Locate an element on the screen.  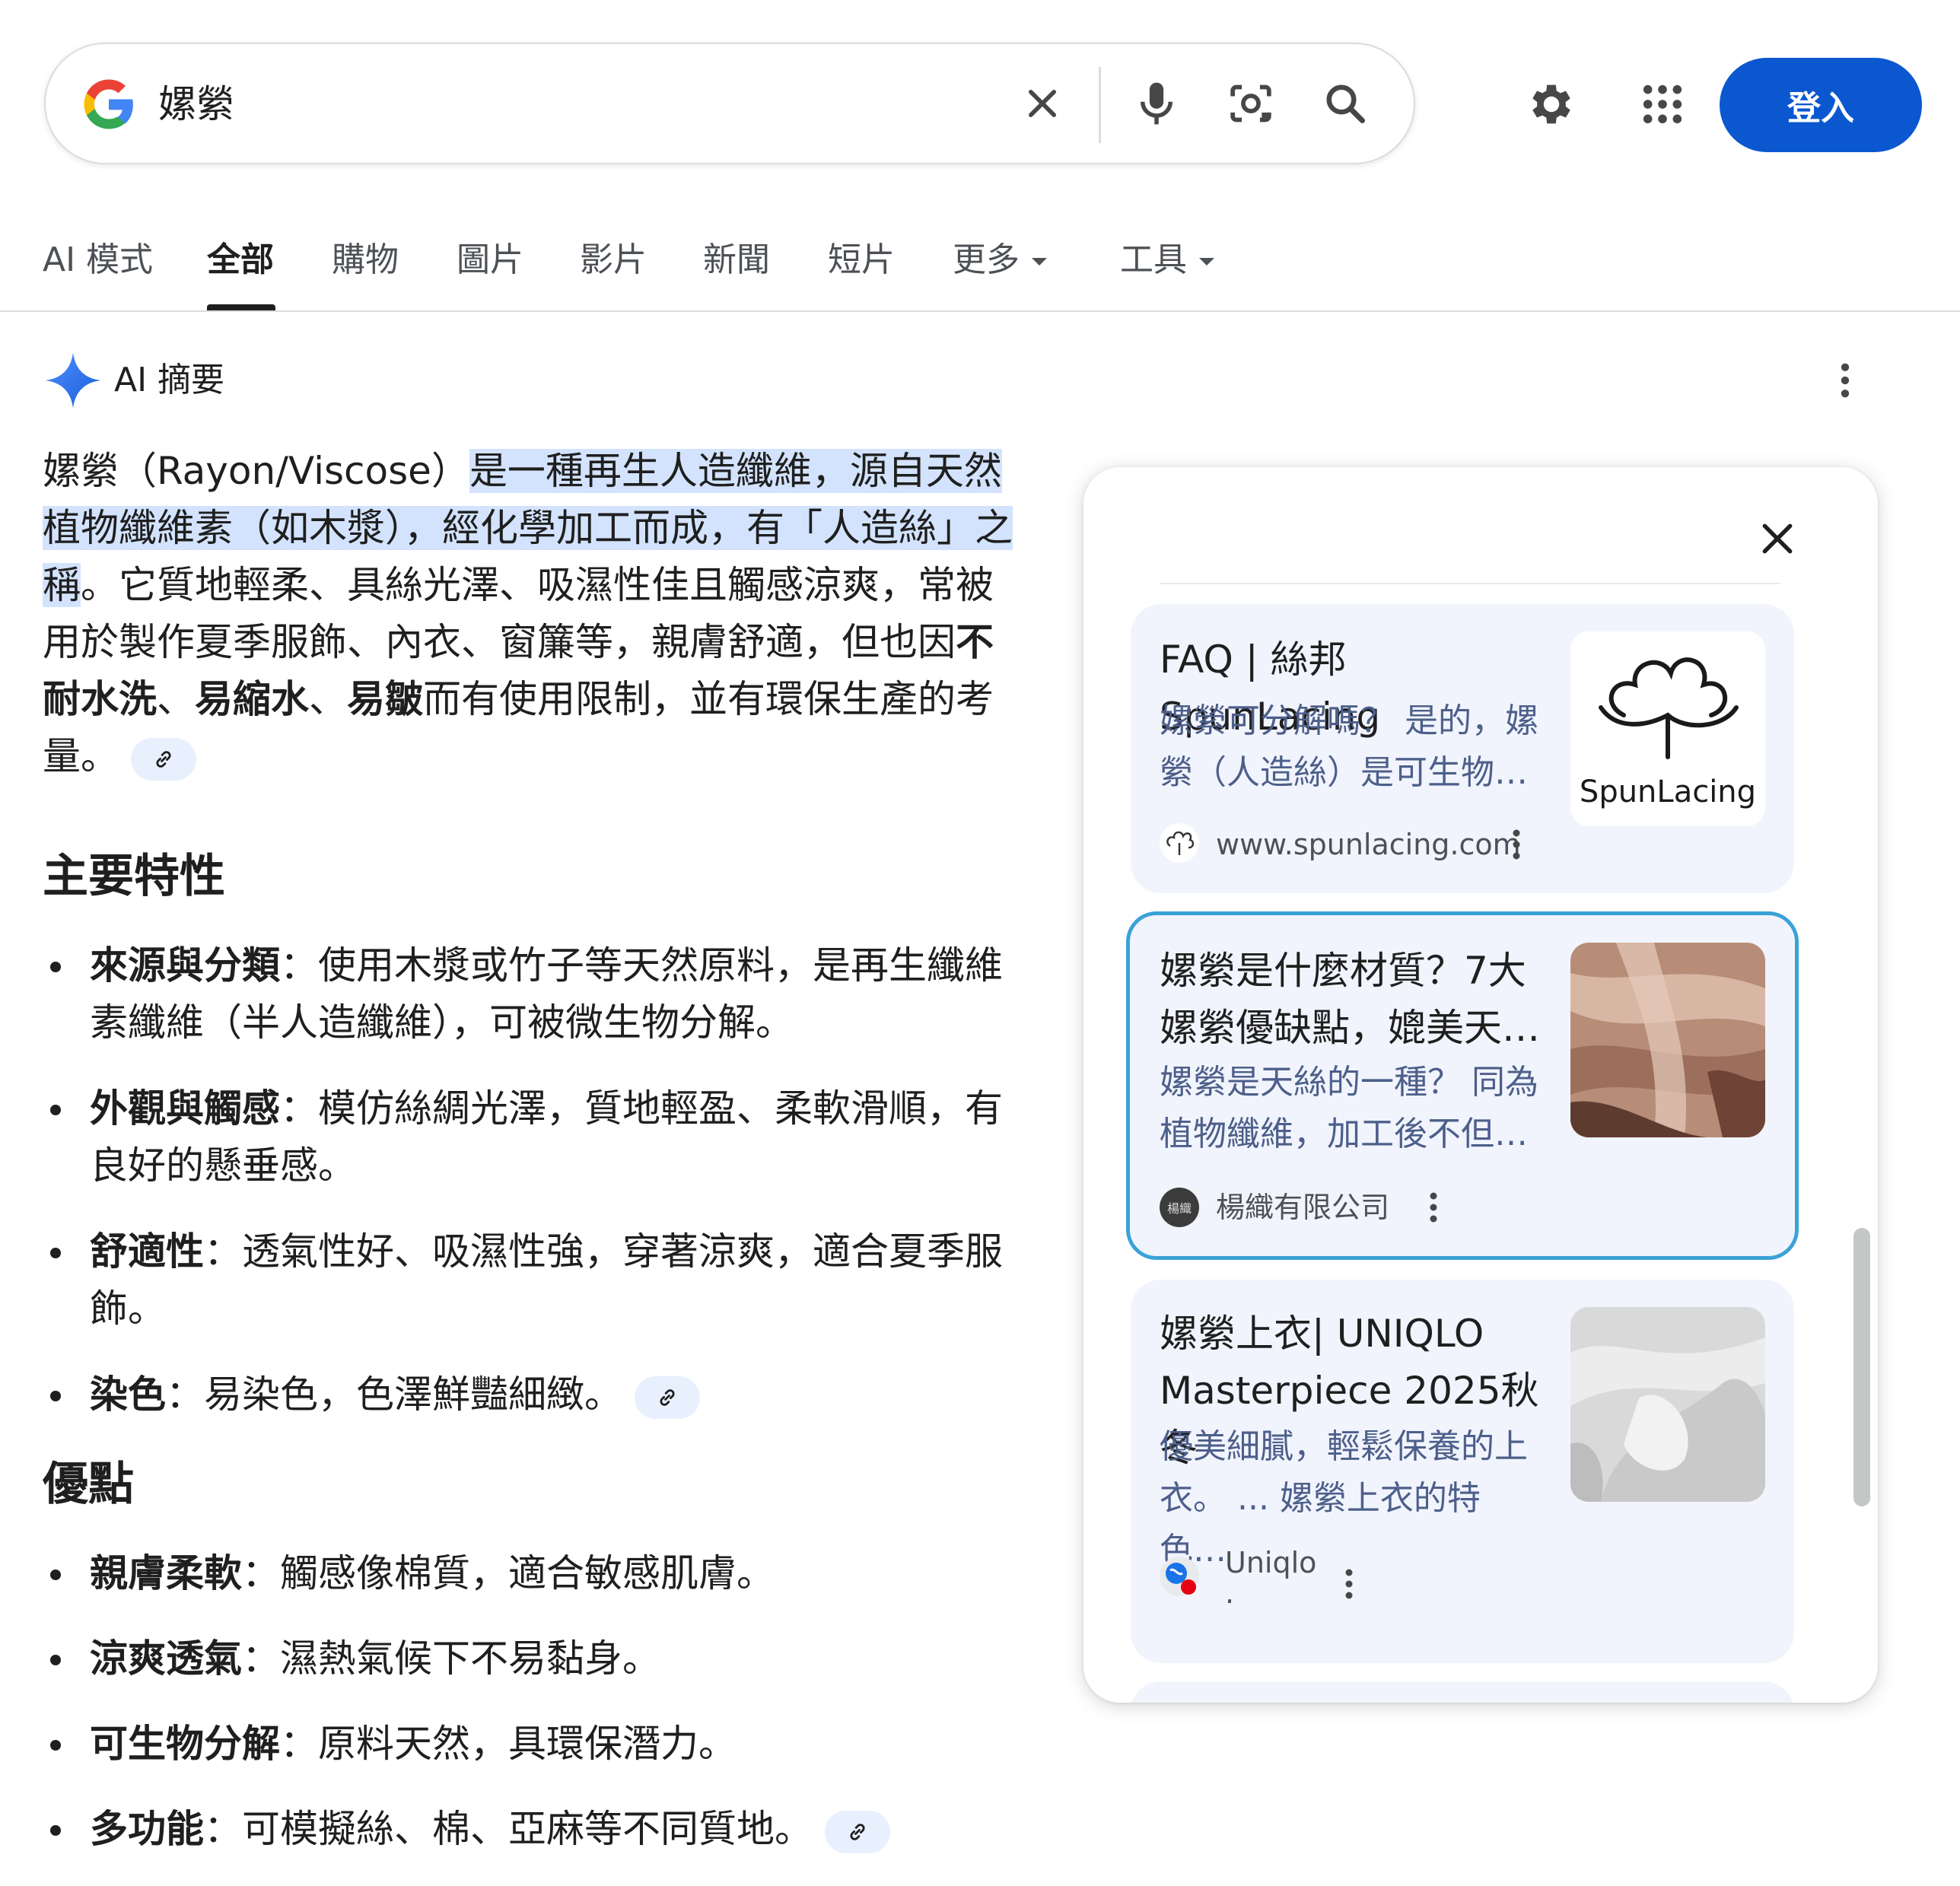
search-tabs: AI 模式 全部 購物 圖片 影片 新聞 短片 更多 工具 is located at coordinates (980, 266).